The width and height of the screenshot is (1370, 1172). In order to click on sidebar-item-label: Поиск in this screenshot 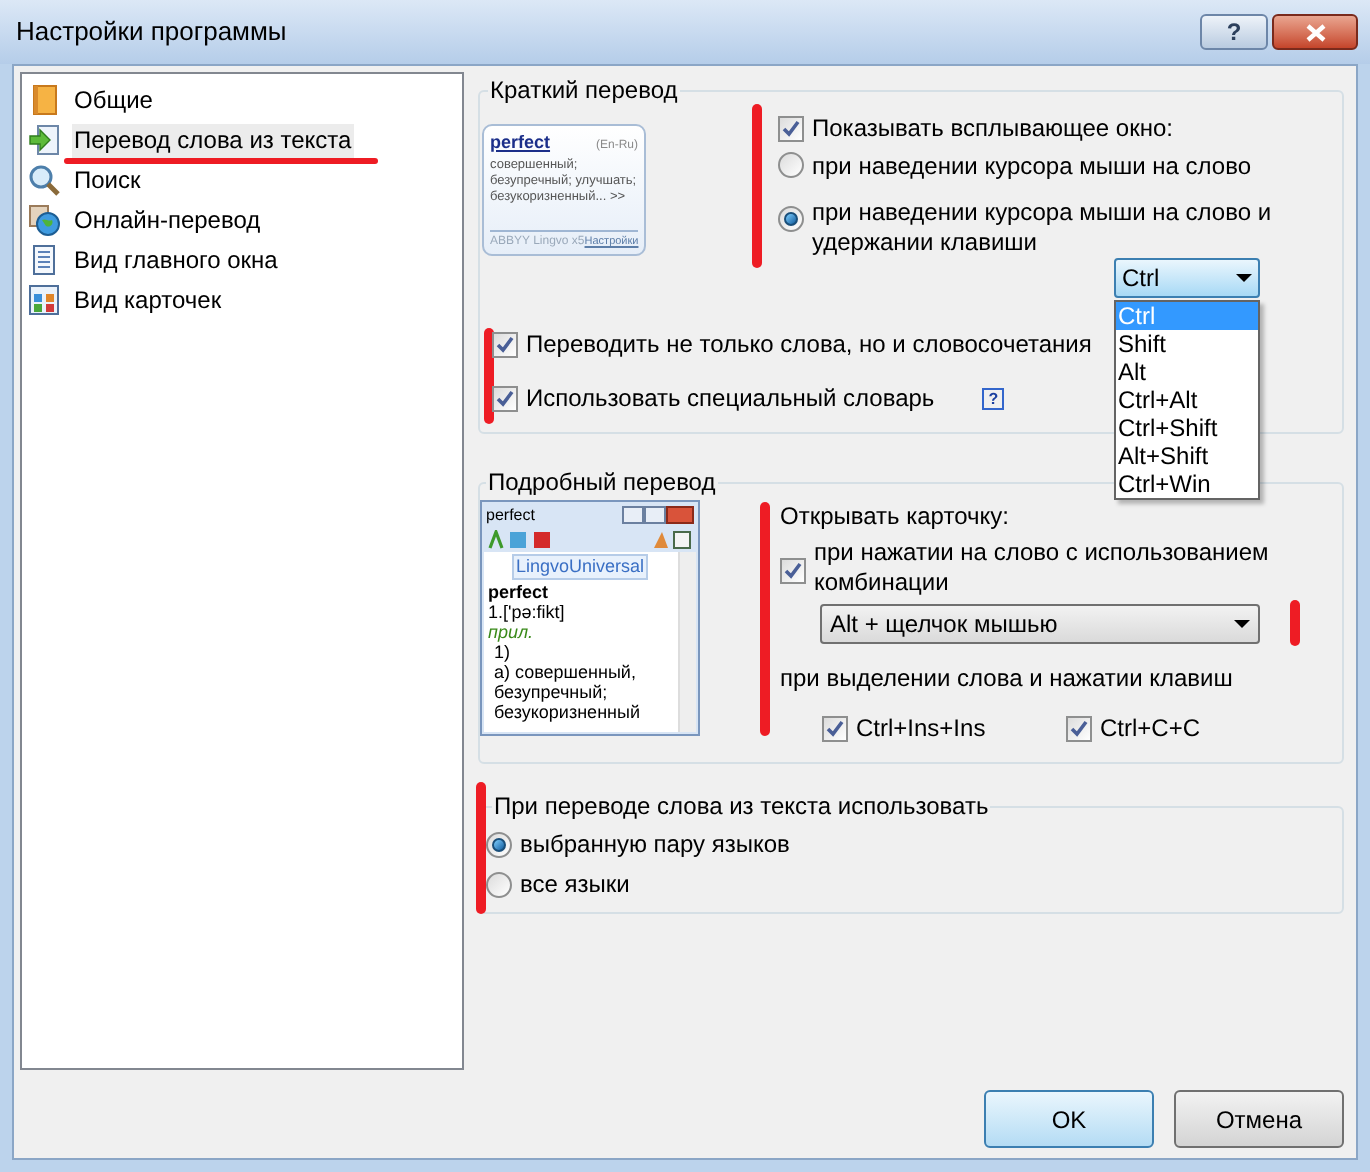, I will do `click(107, 180)`.